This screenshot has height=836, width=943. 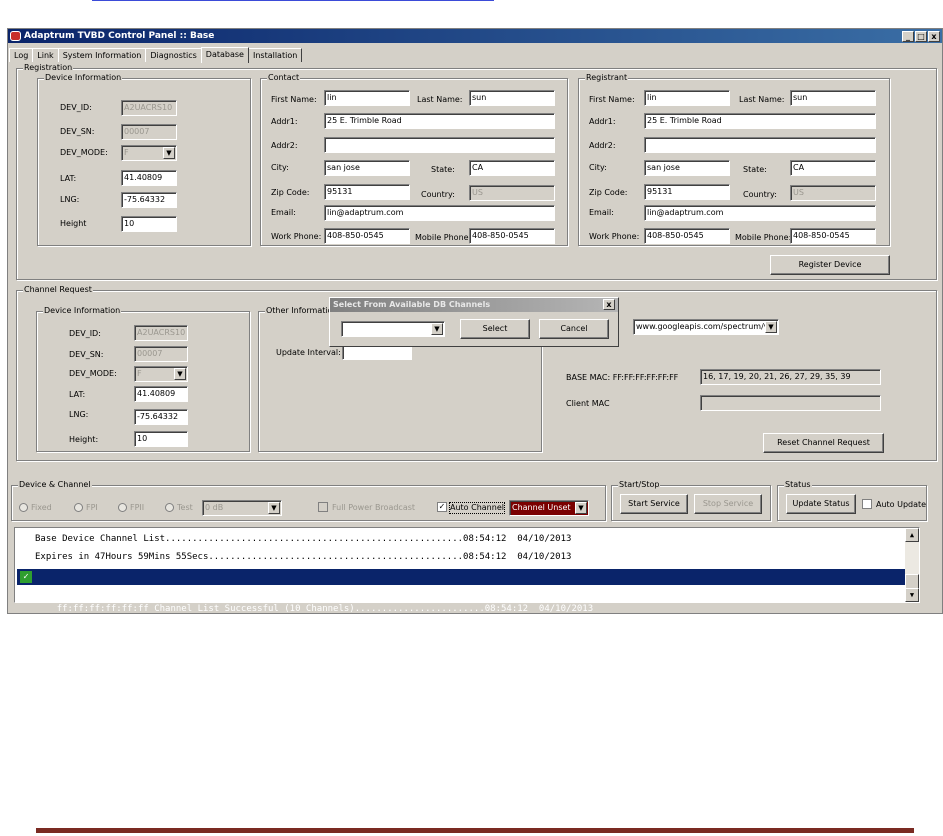 I want to click on contact-zip-input: 95131, so click(x=367, y=192).